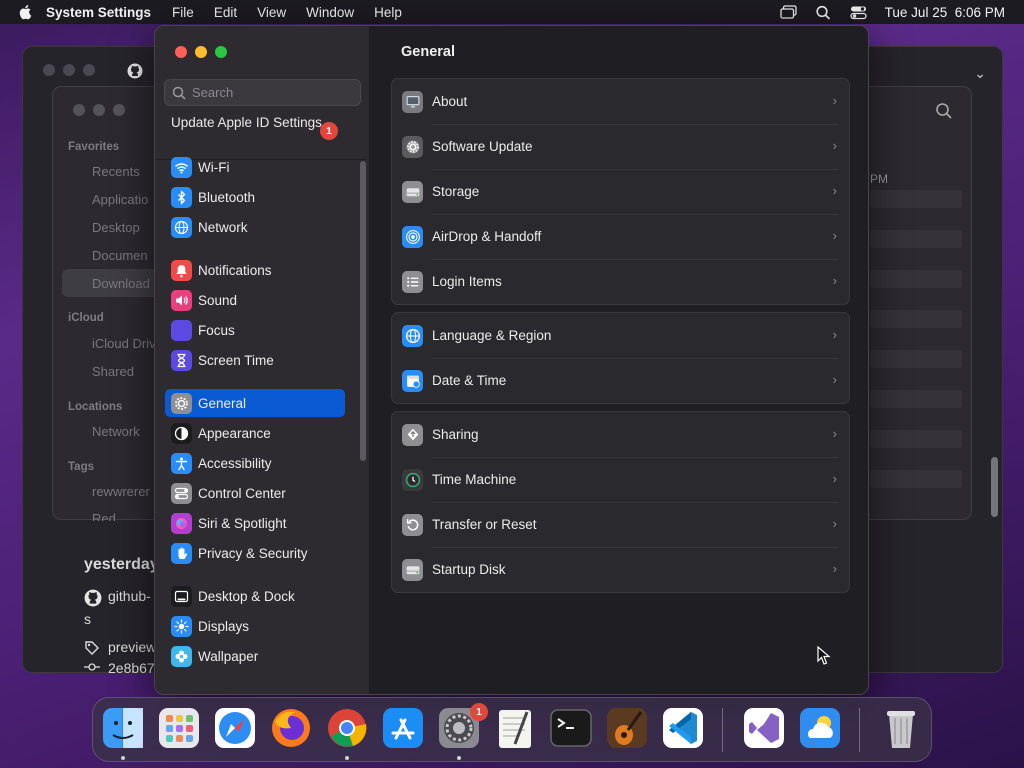  What do you see at coordinates (330, 12) in the screenshot?
I see `menu-window: Window` at bounding box center [330, 12].